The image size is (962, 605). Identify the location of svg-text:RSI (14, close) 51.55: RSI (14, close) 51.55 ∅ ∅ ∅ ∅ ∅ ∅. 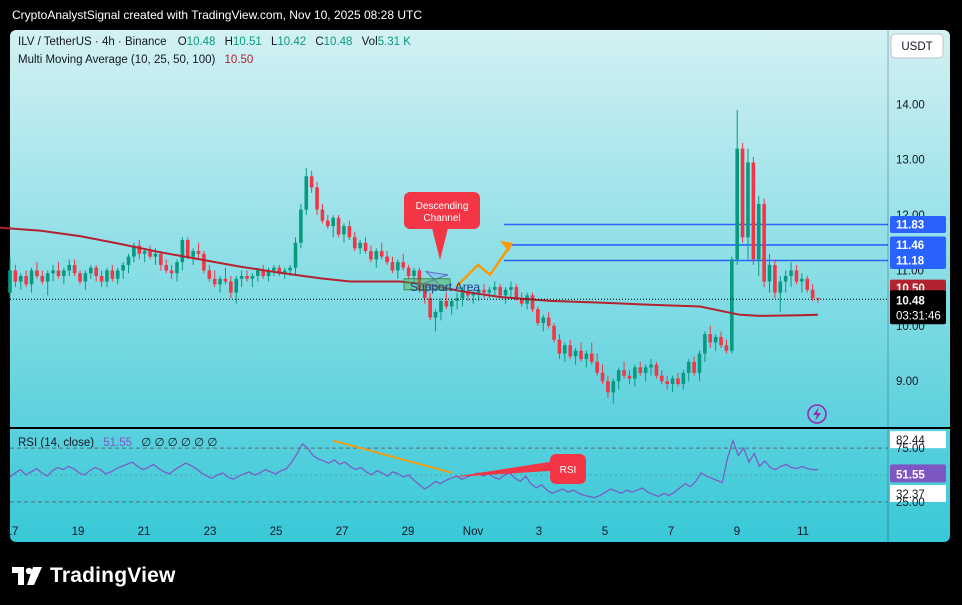
(117, 443).